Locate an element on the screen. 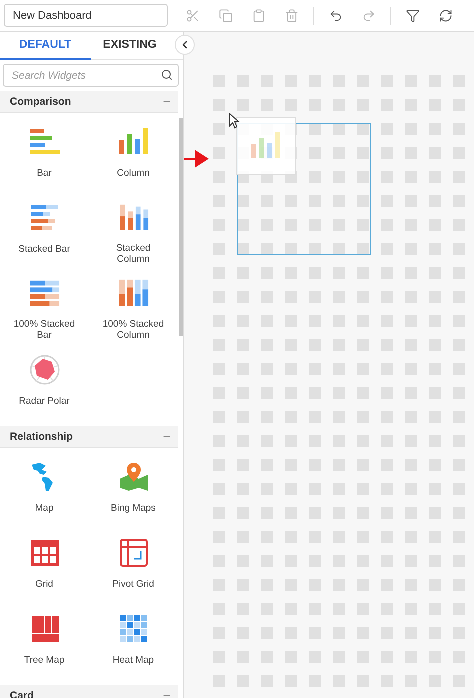 This screenshot has height=698, width=474. widget-item: Radar Polar is located at coordinates (44, 379).